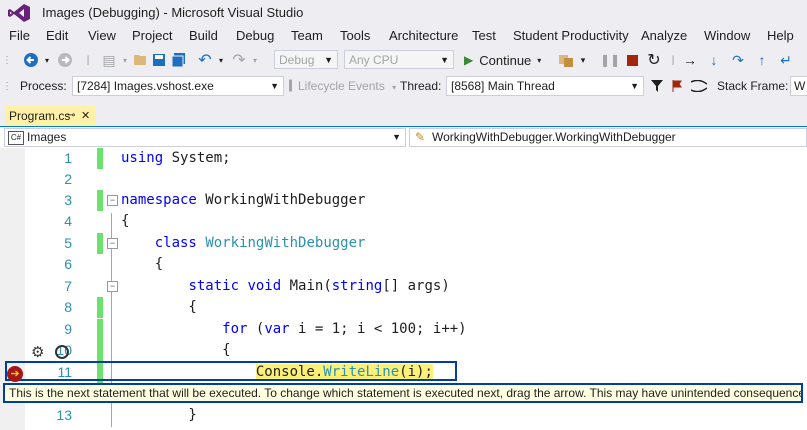 This screenshot has height=430, width=807. Describe the element at coordinates (571, 35) in the screenshot. I see `menu-student-productivity: Student Productivity` at that location.